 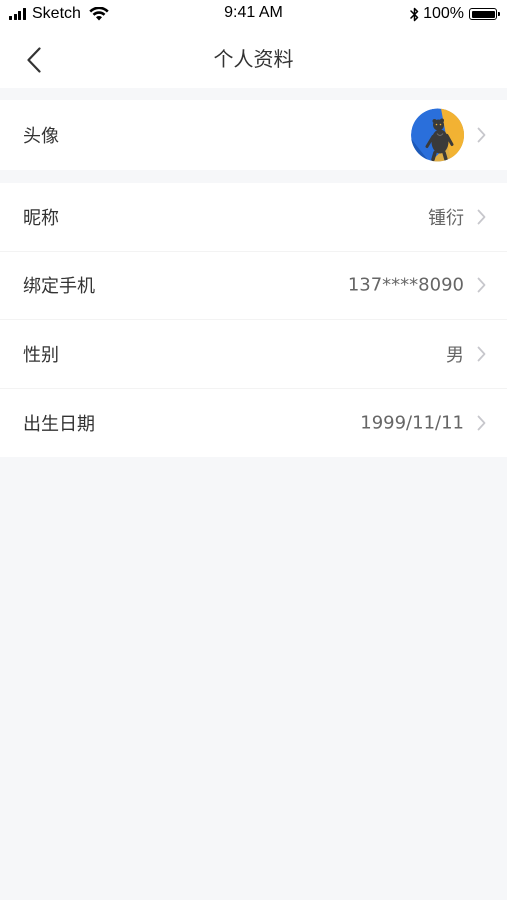 I want to click on gender-value: 男, so click(x=455, y=355).